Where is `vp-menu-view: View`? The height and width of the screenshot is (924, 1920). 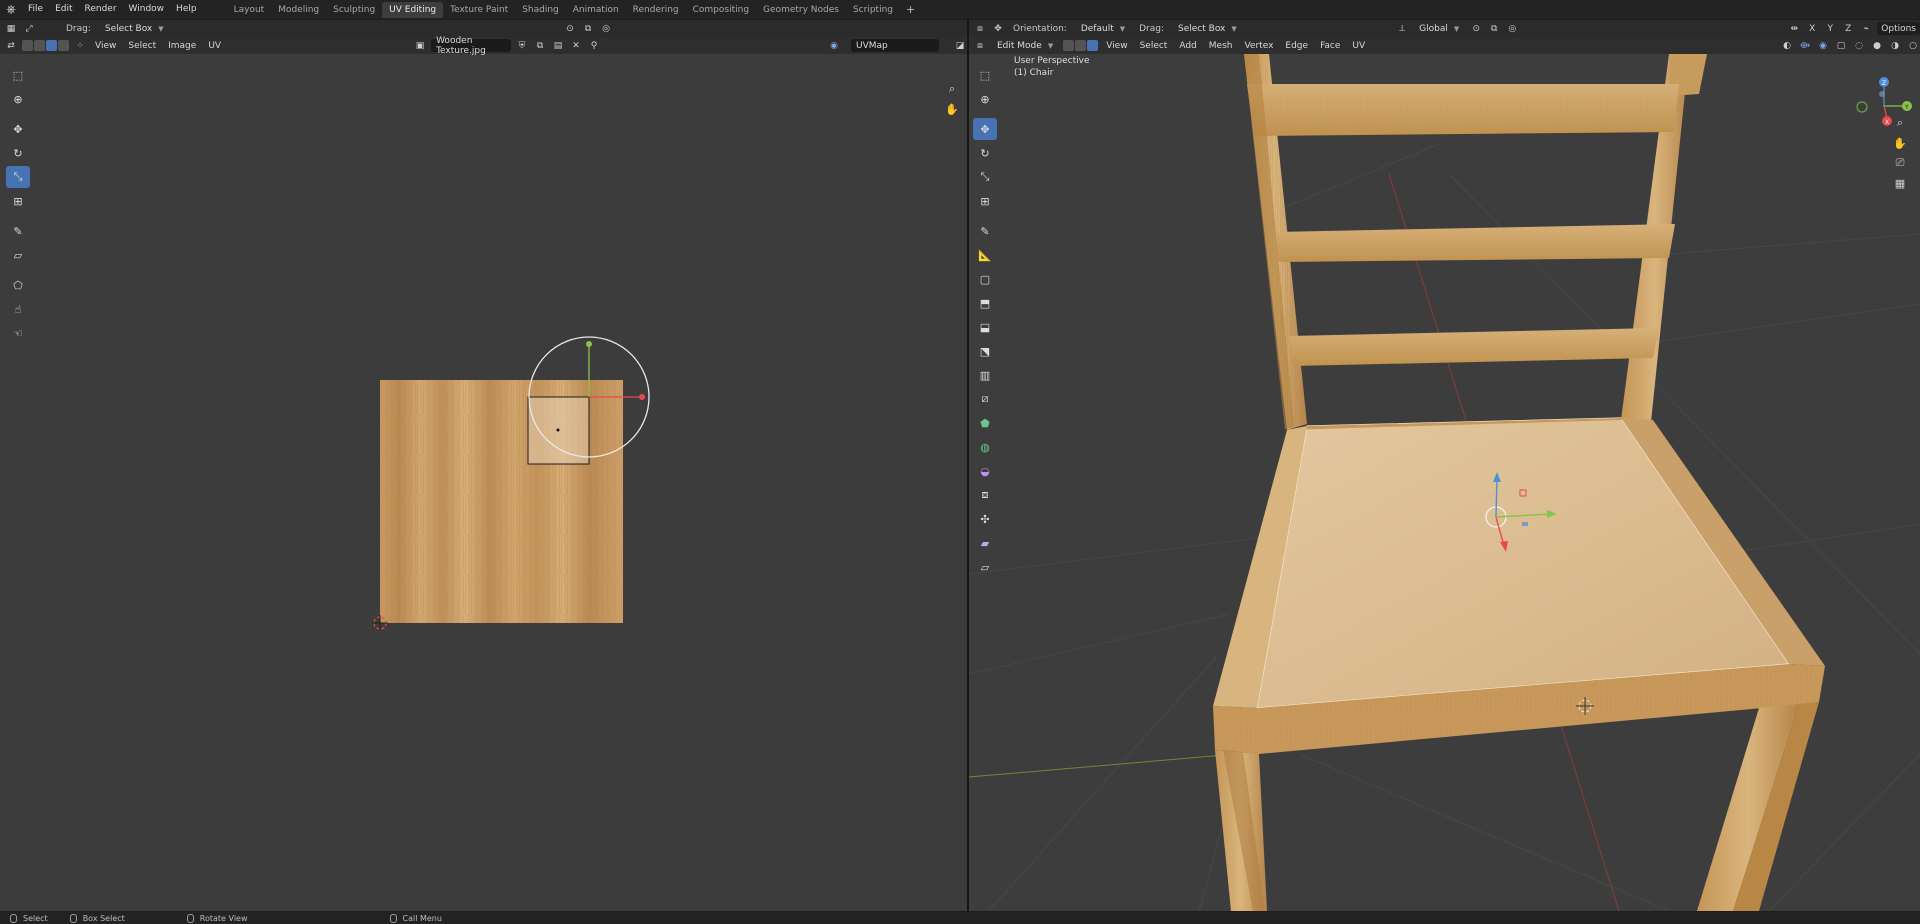 vp-menu-view: View is located at coordinates (1116, 45).